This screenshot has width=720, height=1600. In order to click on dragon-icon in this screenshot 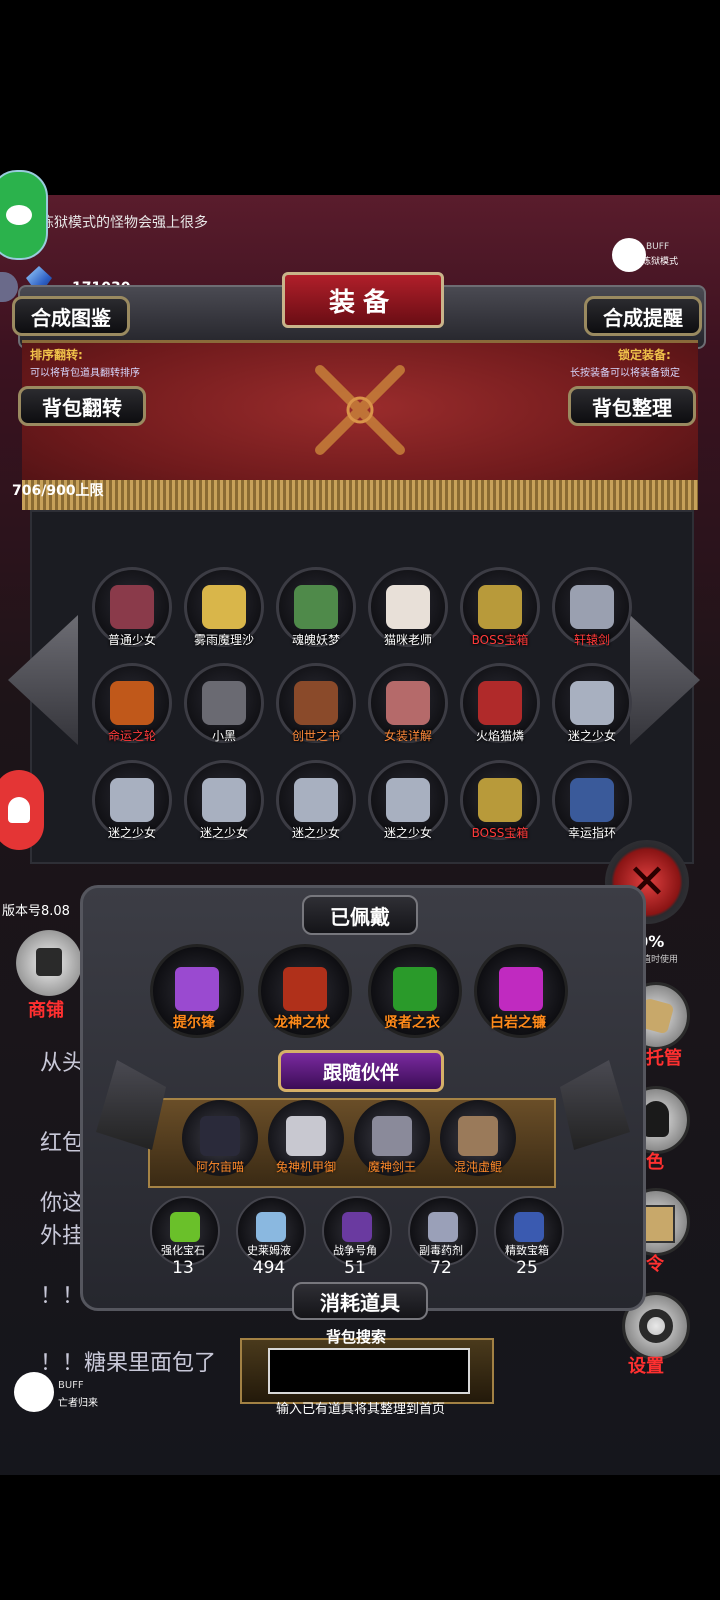, I will do `click(629, 255)`.